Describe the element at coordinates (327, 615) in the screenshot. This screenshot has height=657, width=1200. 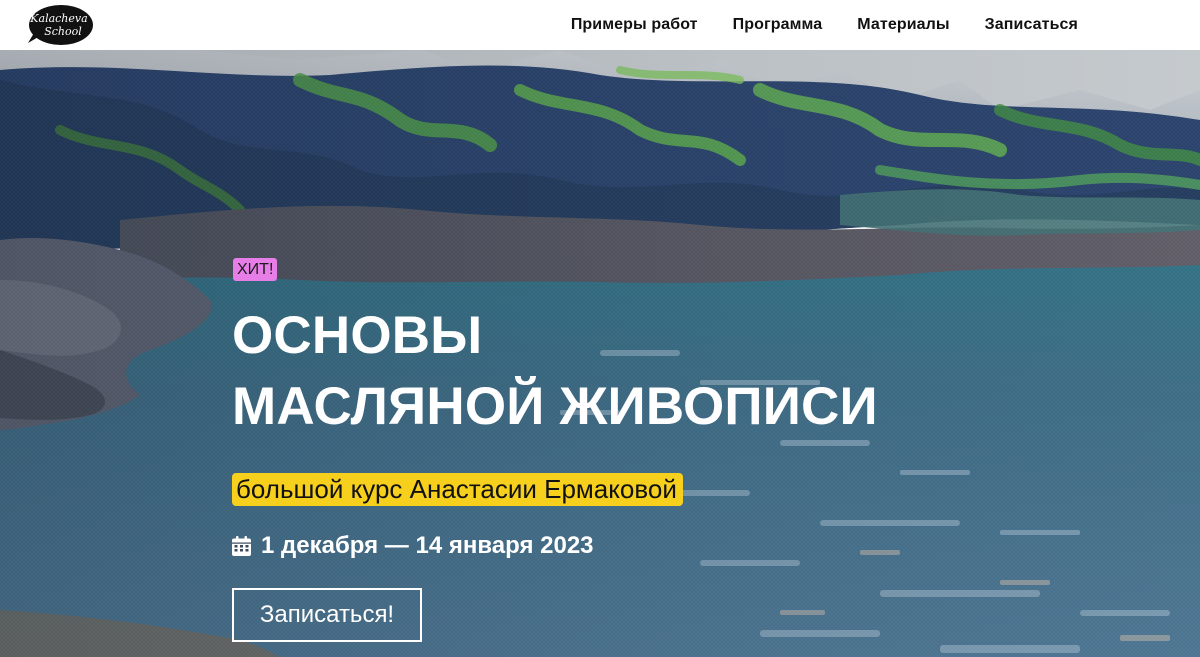
I see `signup-button: Записаться!` at that location.